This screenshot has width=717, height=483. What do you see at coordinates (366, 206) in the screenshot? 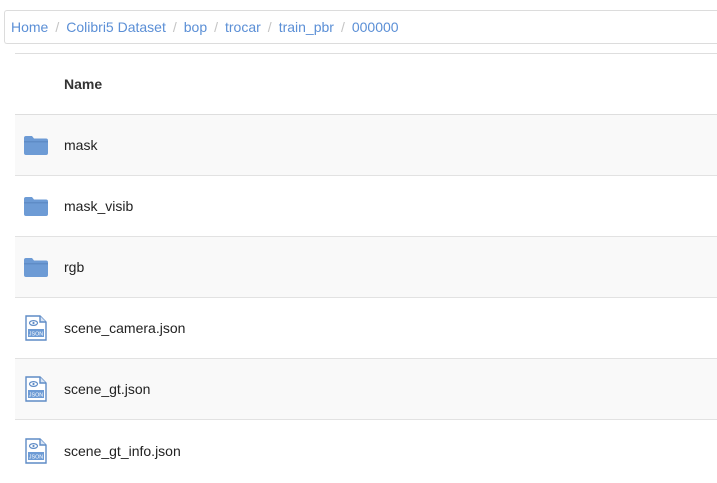
I see `table-row: mask_visib` at bounding box center [366, 206].